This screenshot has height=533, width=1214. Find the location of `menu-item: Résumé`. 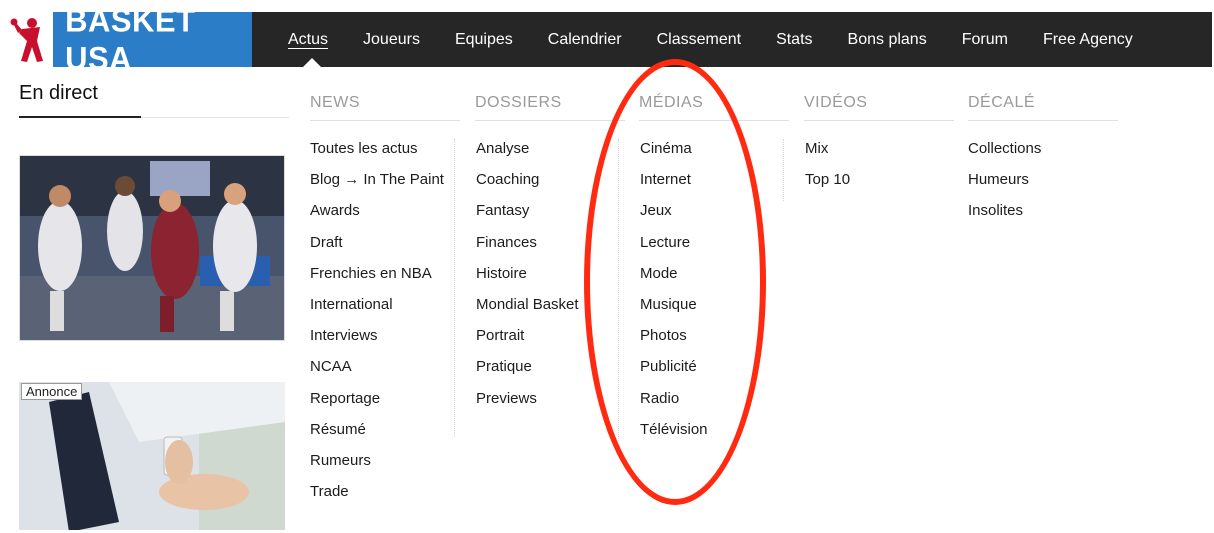

menu-item: Résumé is located at coordinates (369, 435).